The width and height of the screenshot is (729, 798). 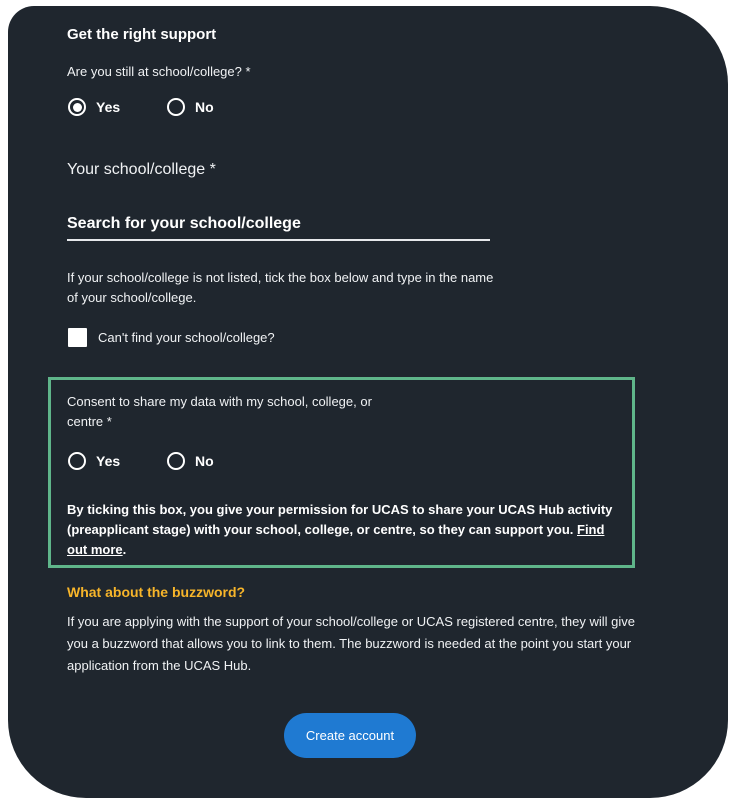 What do you see at coordinates (156, 592) in the screenshot?
I see `buzzword-heading: What about the buzzword?` at bounding box center [156, 592].